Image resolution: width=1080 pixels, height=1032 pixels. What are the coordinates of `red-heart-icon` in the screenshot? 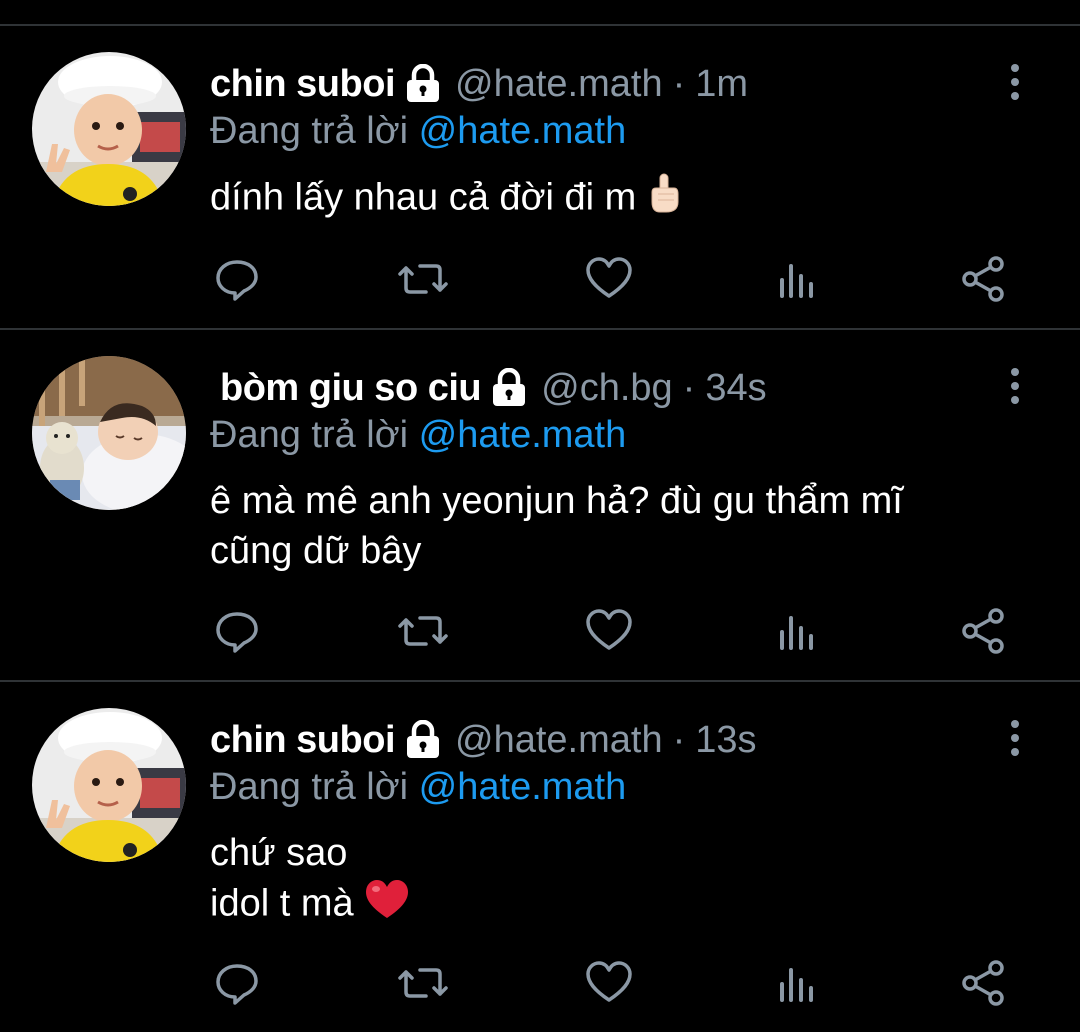 It's located at (387, 905).